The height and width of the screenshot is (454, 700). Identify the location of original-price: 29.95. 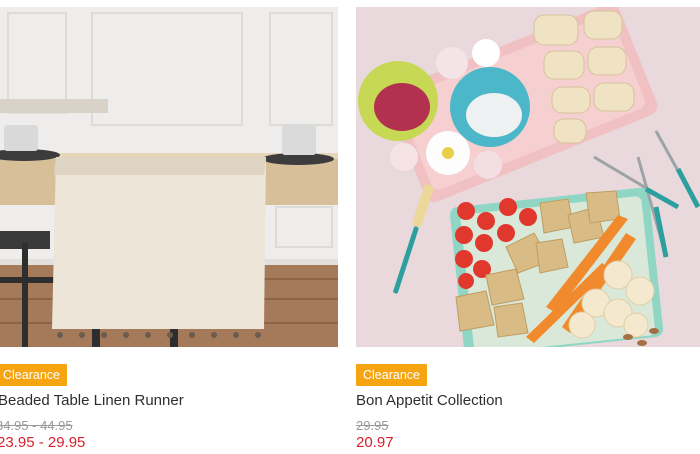
(372, 425).